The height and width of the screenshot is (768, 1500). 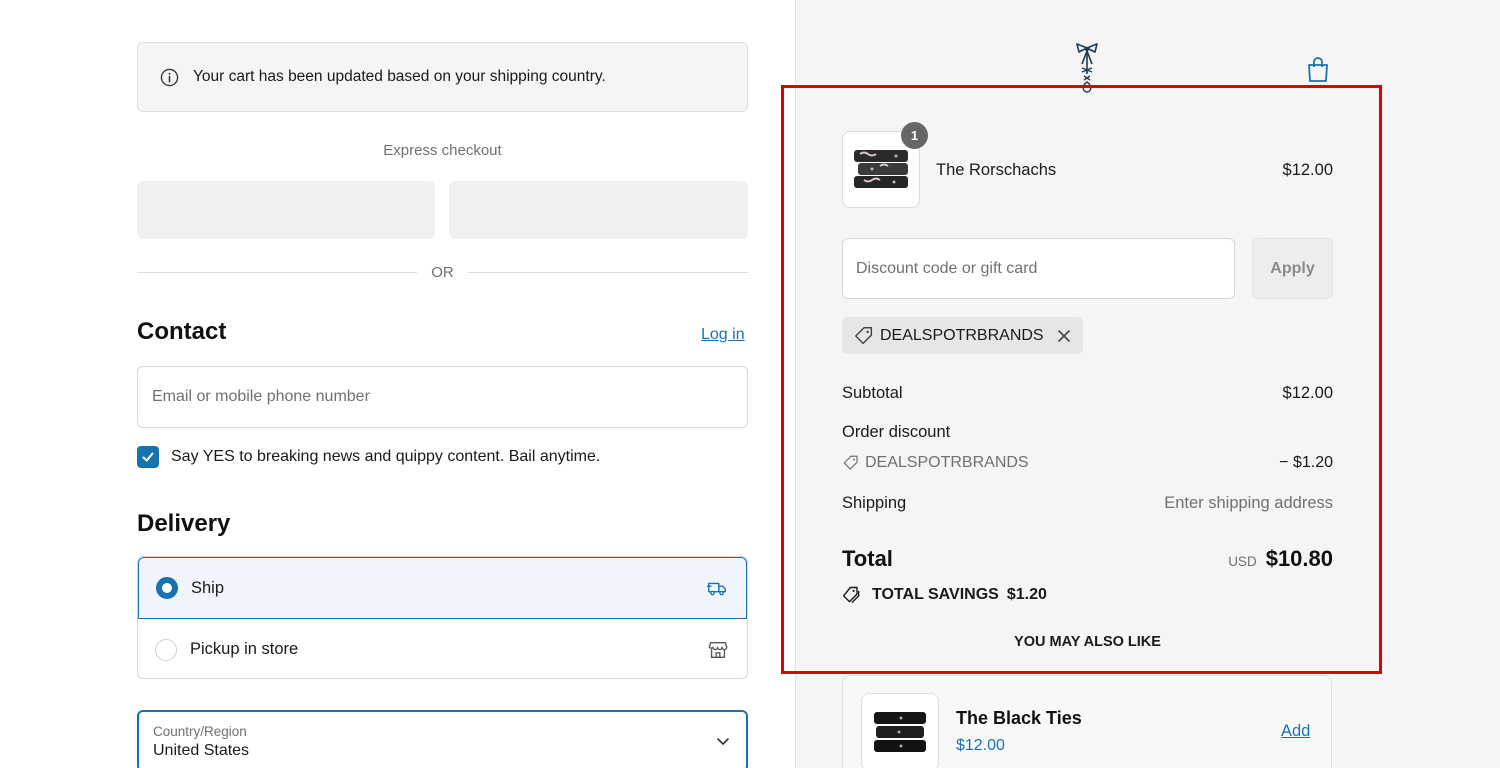 I want to click on apply-discount-button: Apply, so click(x=1292, y=268).